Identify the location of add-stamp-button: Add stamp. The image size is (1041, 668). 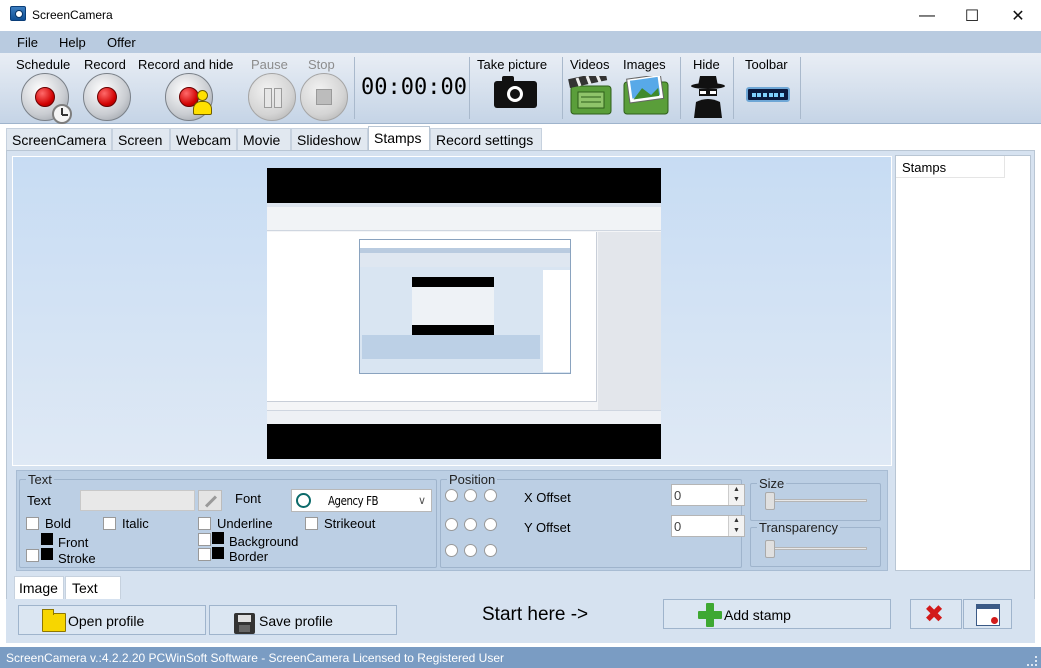
(777, 614).